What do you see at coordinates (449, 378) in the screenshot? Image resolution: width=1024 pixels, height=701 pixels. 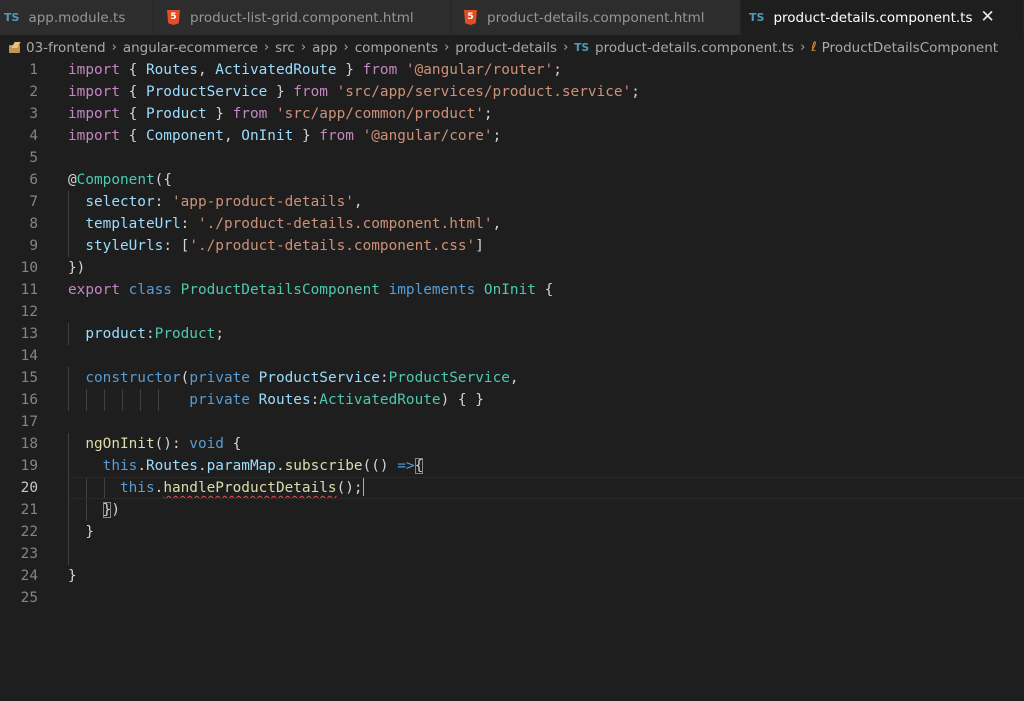 I see `code-token: ProductService` at bounding box center [449, 378].